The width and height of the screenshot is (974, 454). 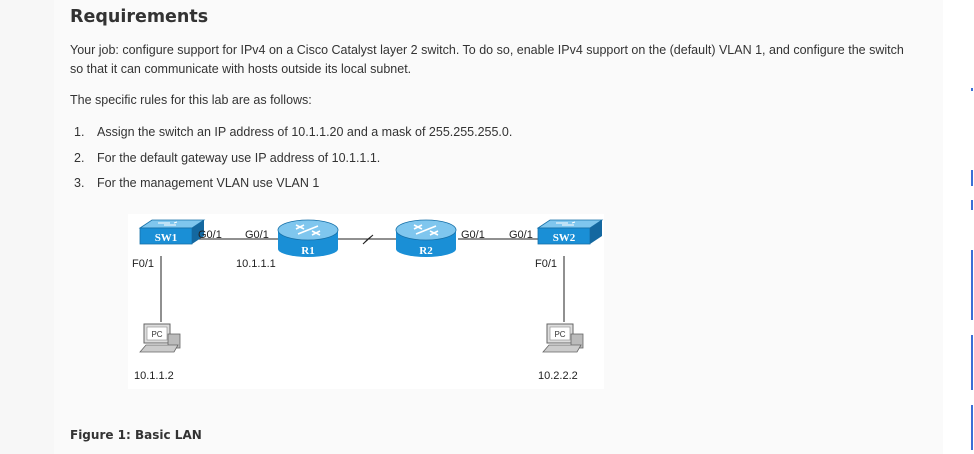 I want to click on sw1-f01-label: F0/1, so click(x=143, y=264).